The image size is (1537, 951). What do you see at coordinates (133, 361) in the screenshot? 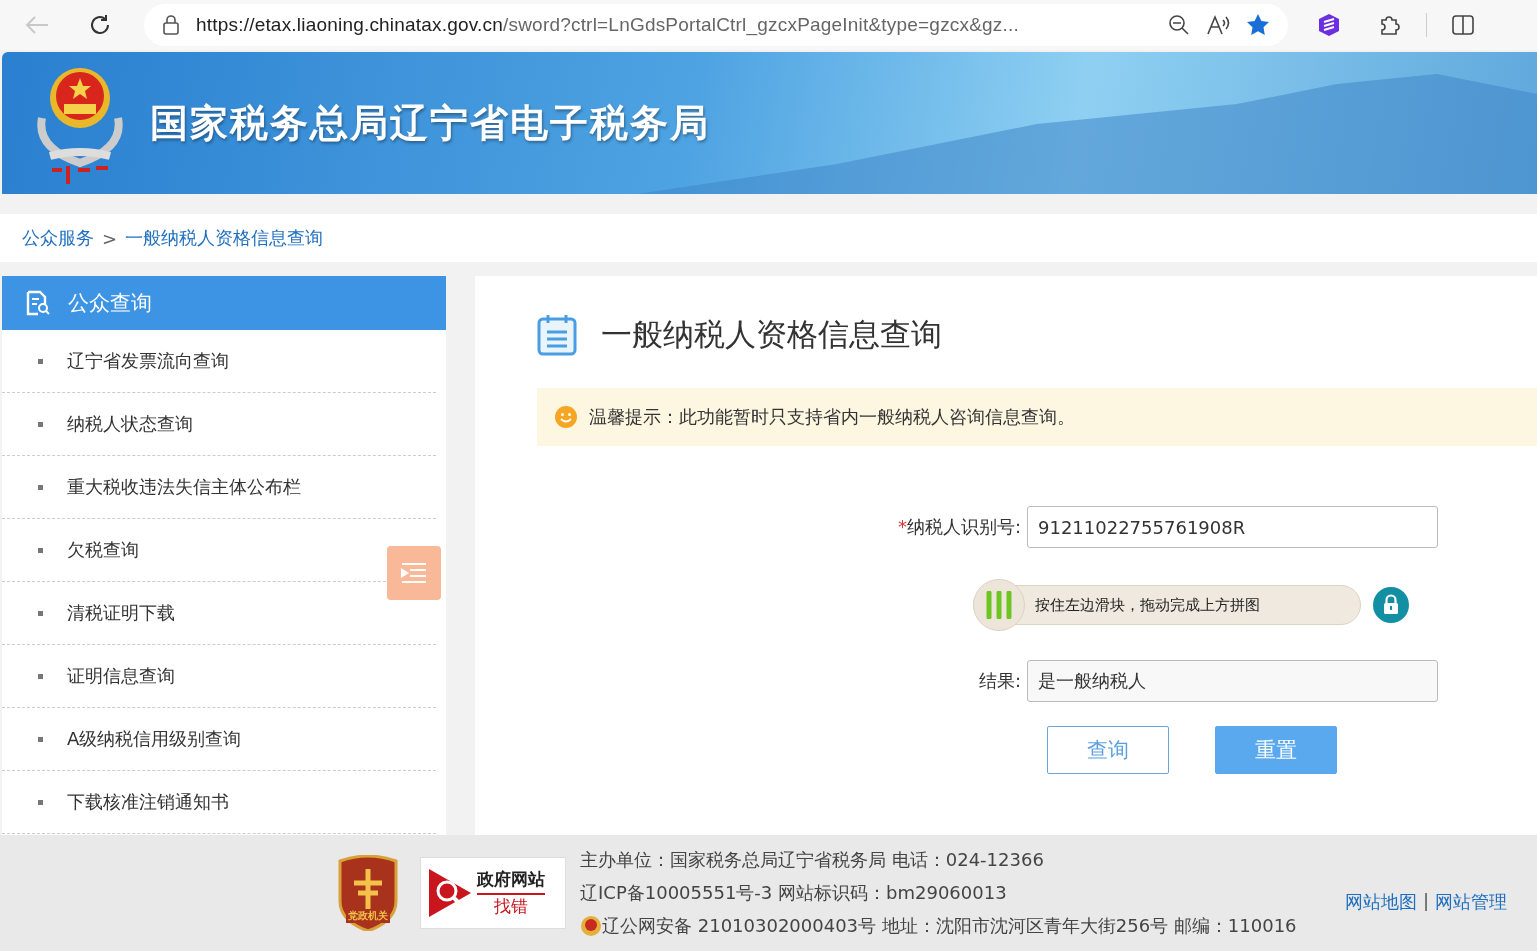
I see `sidebar-item: 辽宁省发票流向查询` at bounding box center [133, 361].